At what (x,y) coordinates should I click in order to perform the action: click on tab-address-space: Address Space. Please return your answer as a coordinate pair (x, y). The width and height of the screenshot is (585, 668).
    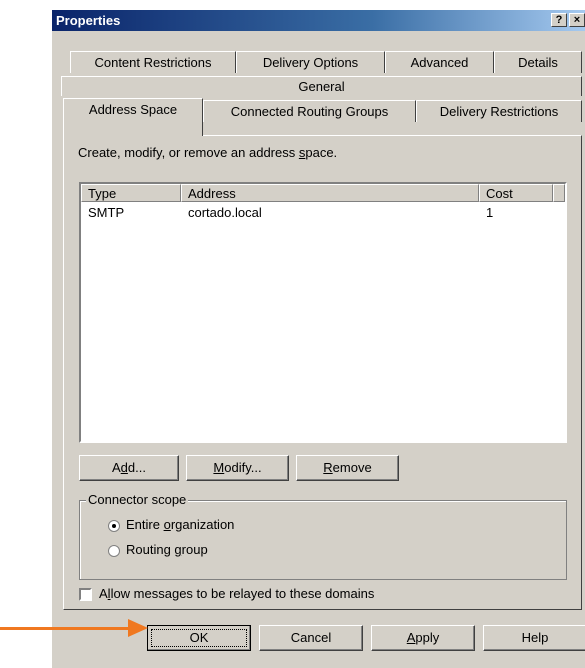
    Looking at the image, I should click on (133, 117).